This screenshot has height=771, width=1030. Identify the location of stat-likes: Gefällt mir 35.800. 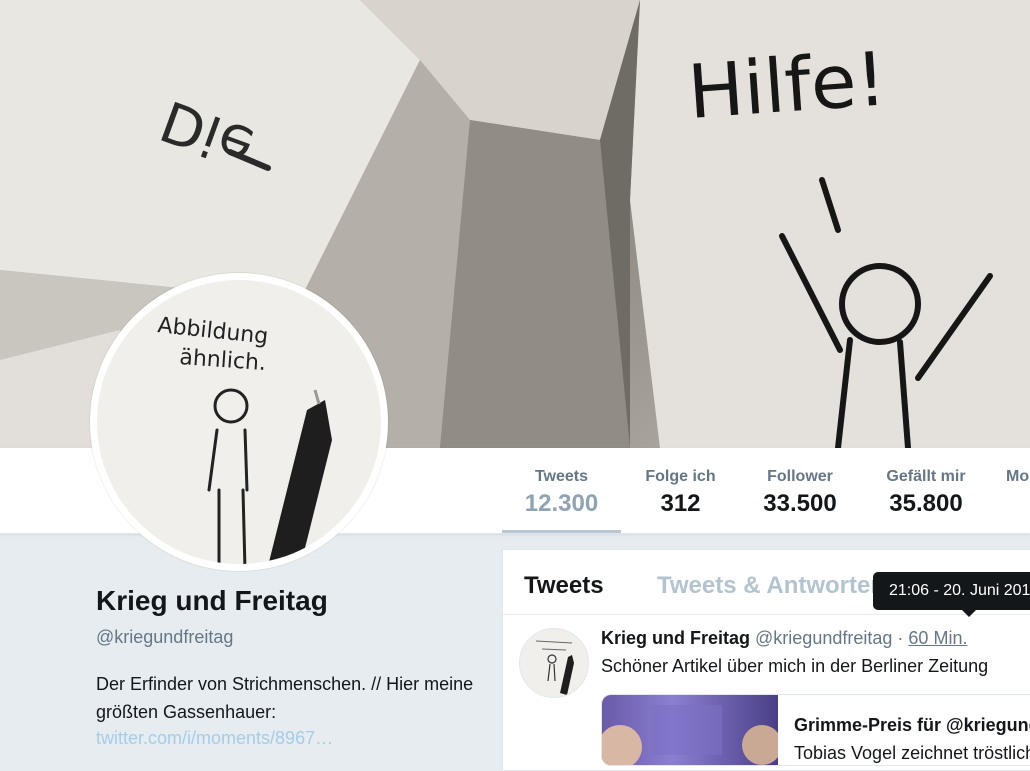
(926, 490).